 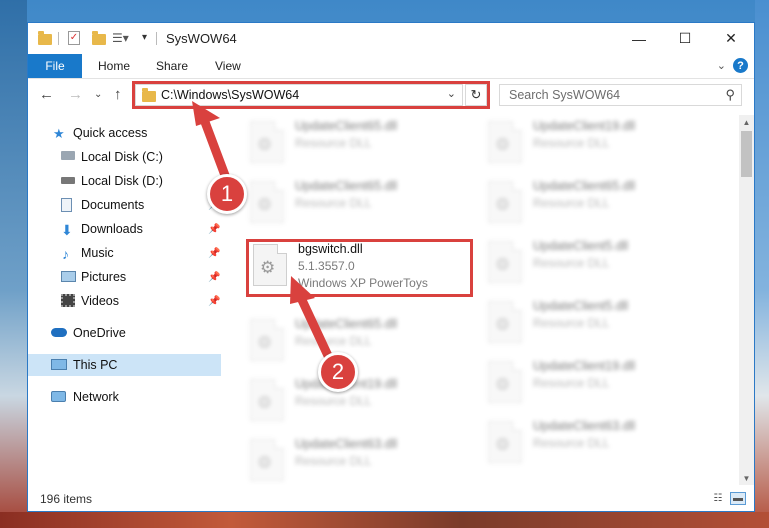 What do you see at coordinates (338, 372) in the screenshot?
I see `step-2-badge: 2` at bounding box center [338, 372].